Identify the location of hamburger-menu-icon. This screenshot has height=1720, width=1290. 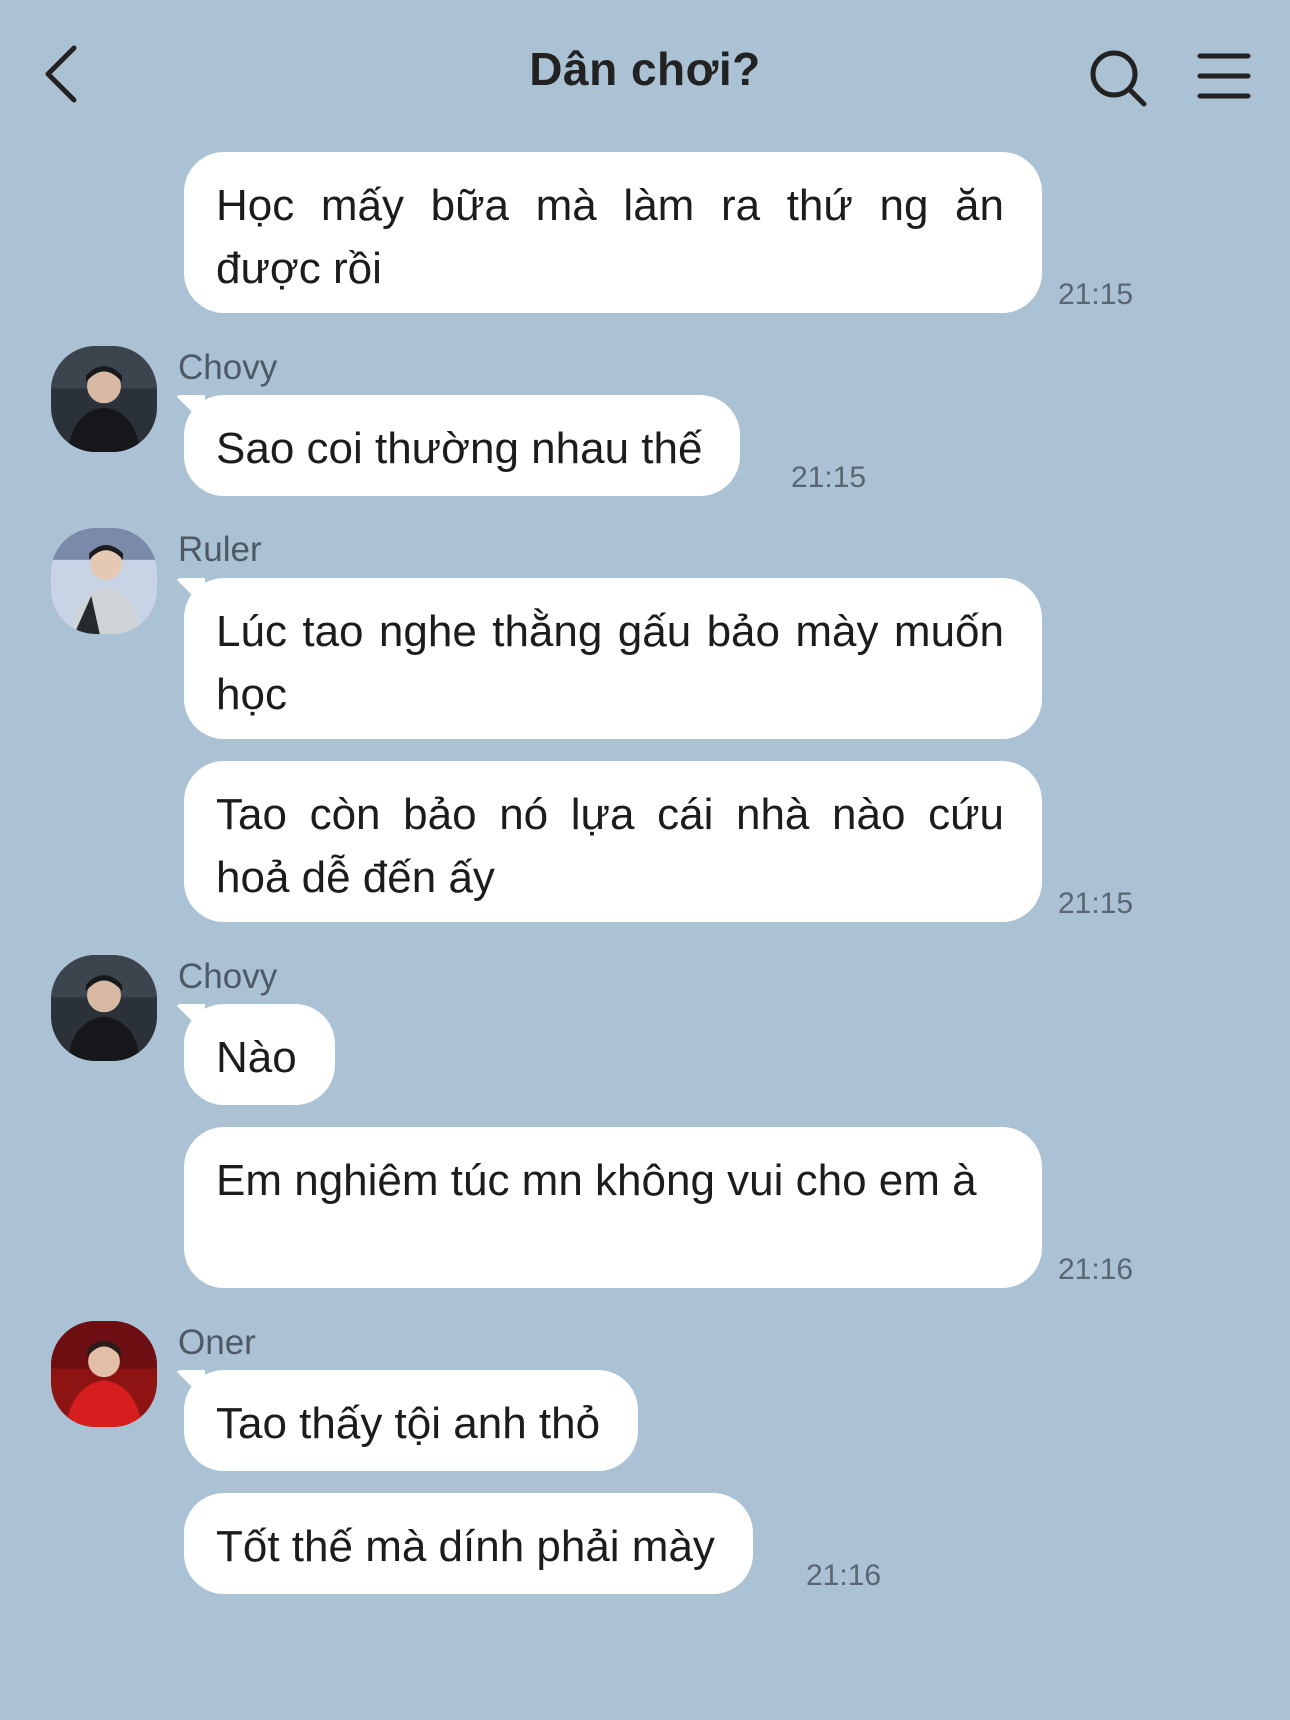
(1224, 76).